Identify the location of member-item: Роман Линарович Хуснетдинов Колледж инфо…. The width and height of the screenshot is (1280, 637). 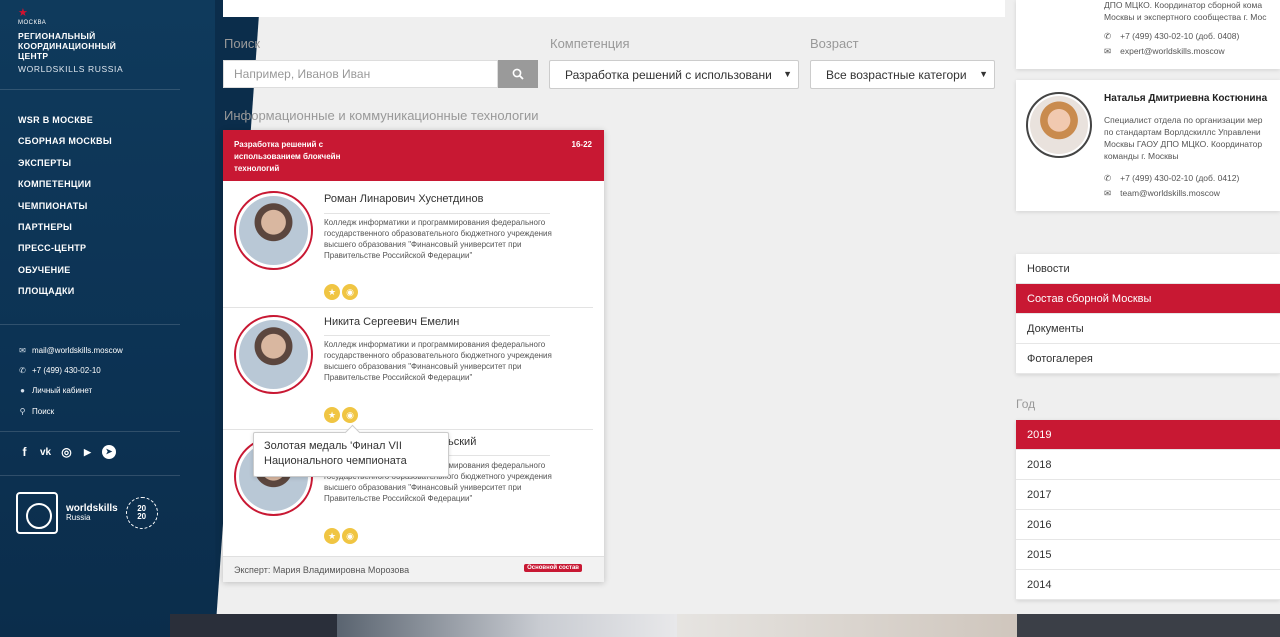
(408, 242).